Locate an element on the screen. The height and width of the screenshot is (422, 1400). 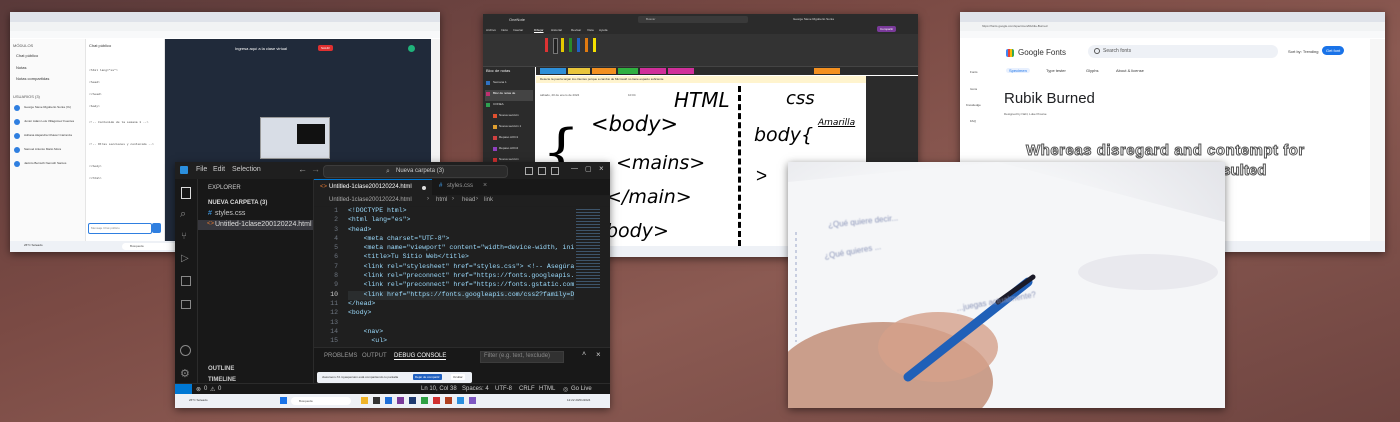
outline-section: OUTLINE is located at coordinates (221, 369).